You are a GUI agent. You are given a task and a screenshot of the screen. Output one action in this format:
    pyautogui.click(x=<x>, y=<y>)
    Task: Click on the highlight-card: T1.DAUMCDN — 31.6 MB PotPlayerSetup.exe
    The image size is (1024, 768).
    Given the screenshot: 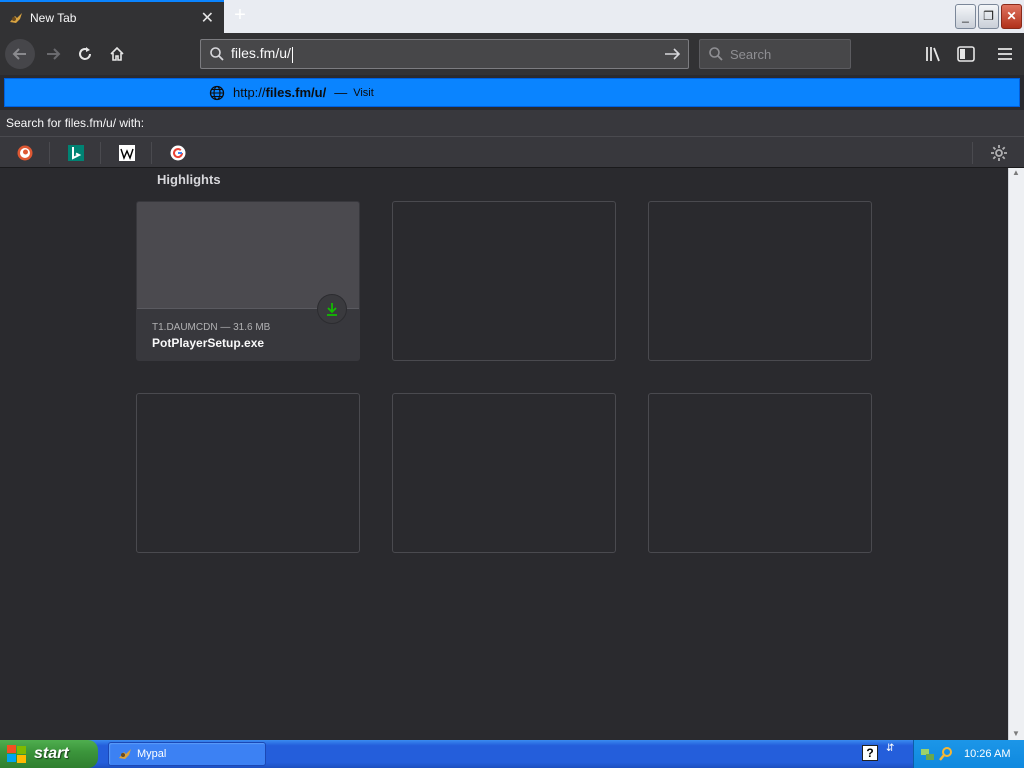 What is the action you would take?
    pyautogui.click(x=248, y=281)
    